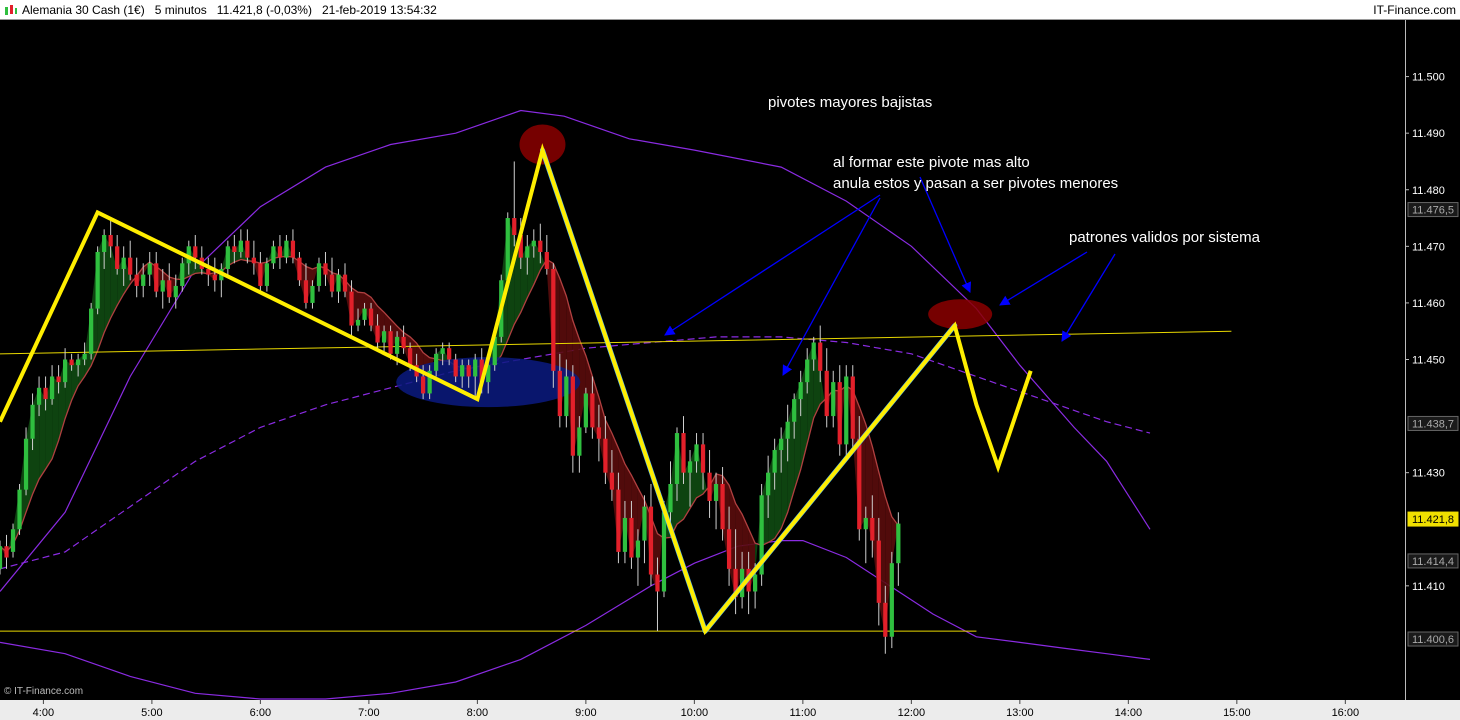  Describe the element at coordinates (11, 10) in the screenshot. I see `app-logo-icon` at that location.